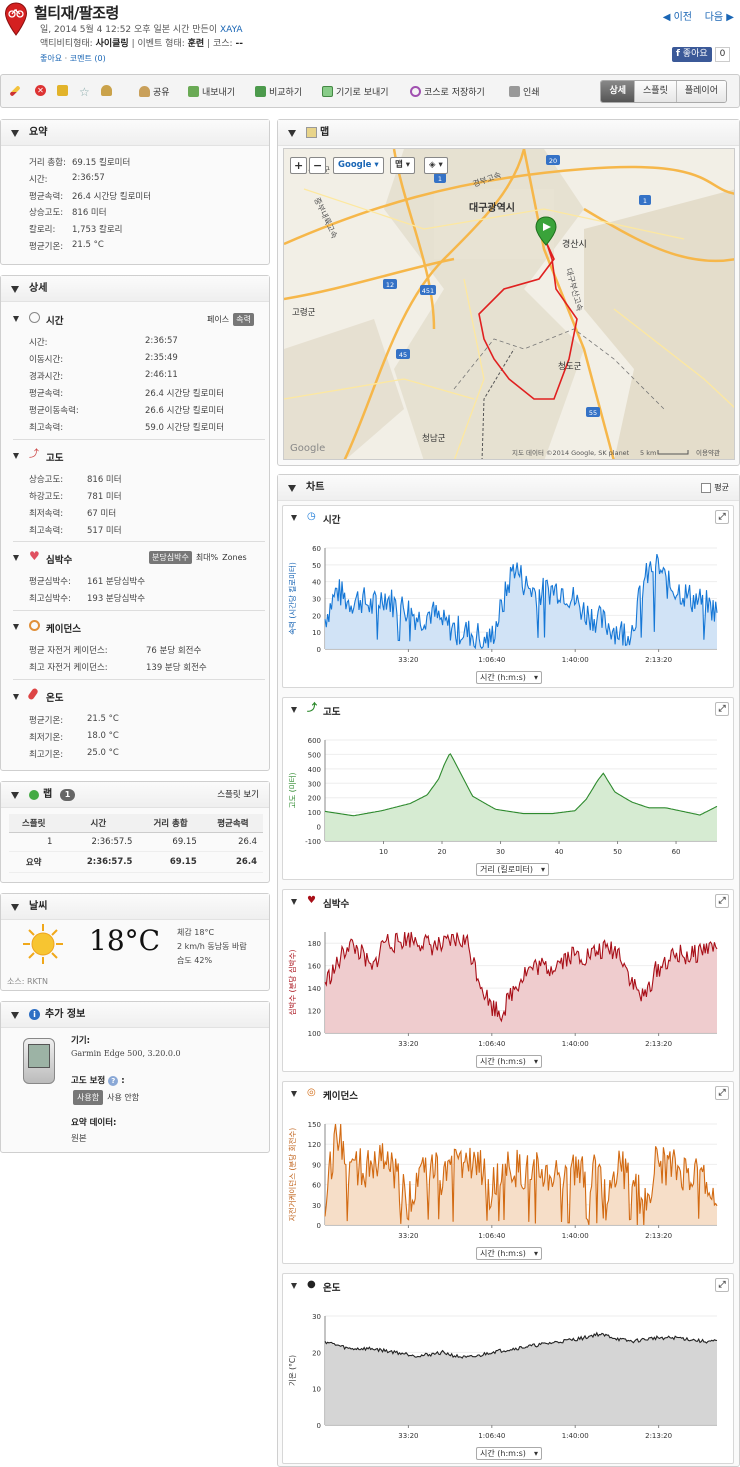 The width and height of the screenshot is (740, 1467). Describe the element at coordinates (508, 518) in the screenshot. I see `chart-header: ◷ 시간 ⤢` at that location.